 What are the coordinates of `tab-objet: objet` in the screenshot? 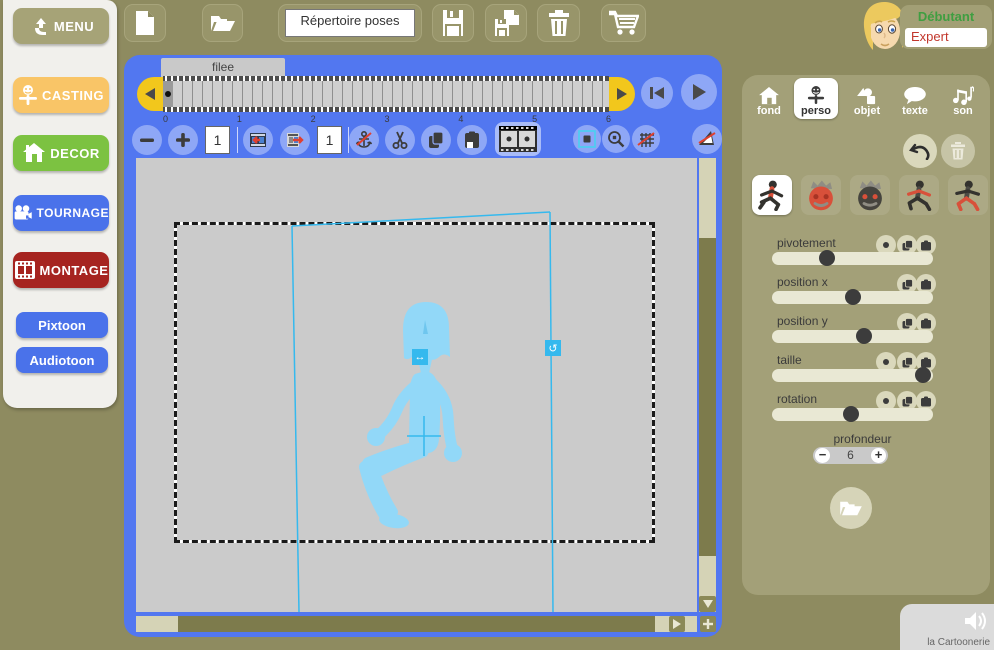 It's located at (867, 98).